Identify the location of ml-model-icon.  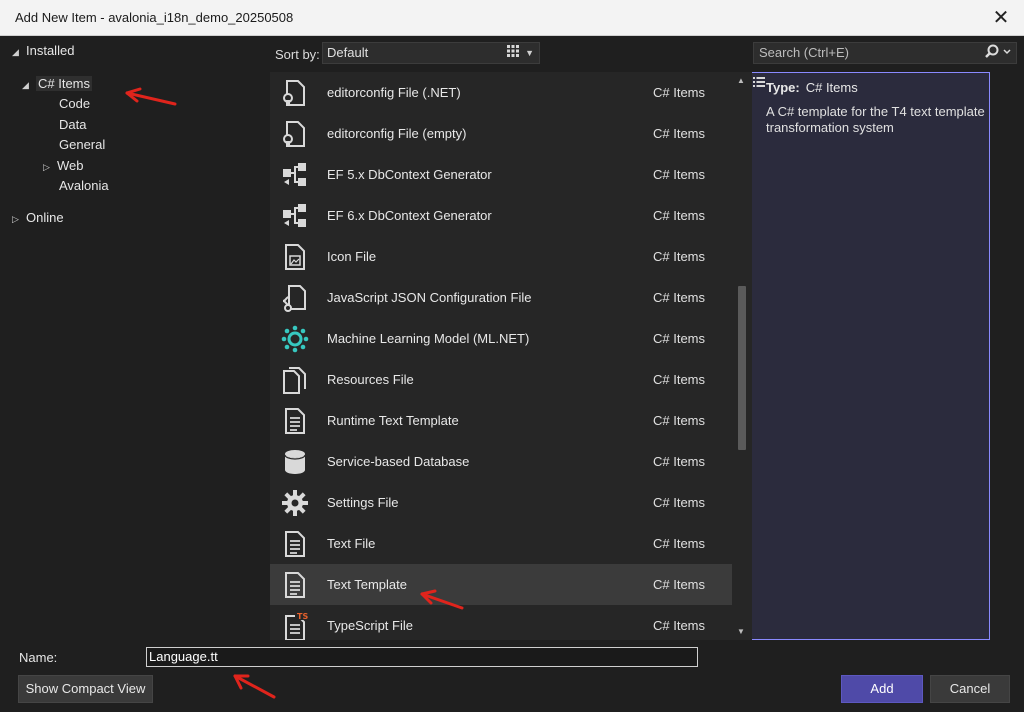
(295, 339).